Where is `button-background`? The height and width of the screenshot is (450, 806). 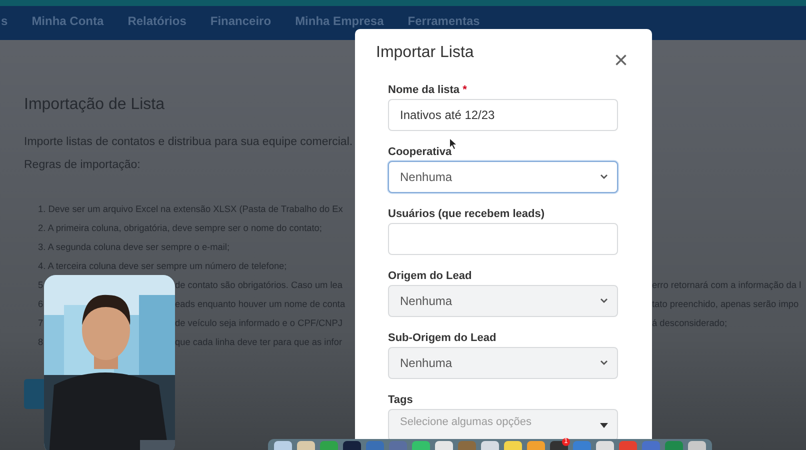 button-background is located at coordinates (34, 394).